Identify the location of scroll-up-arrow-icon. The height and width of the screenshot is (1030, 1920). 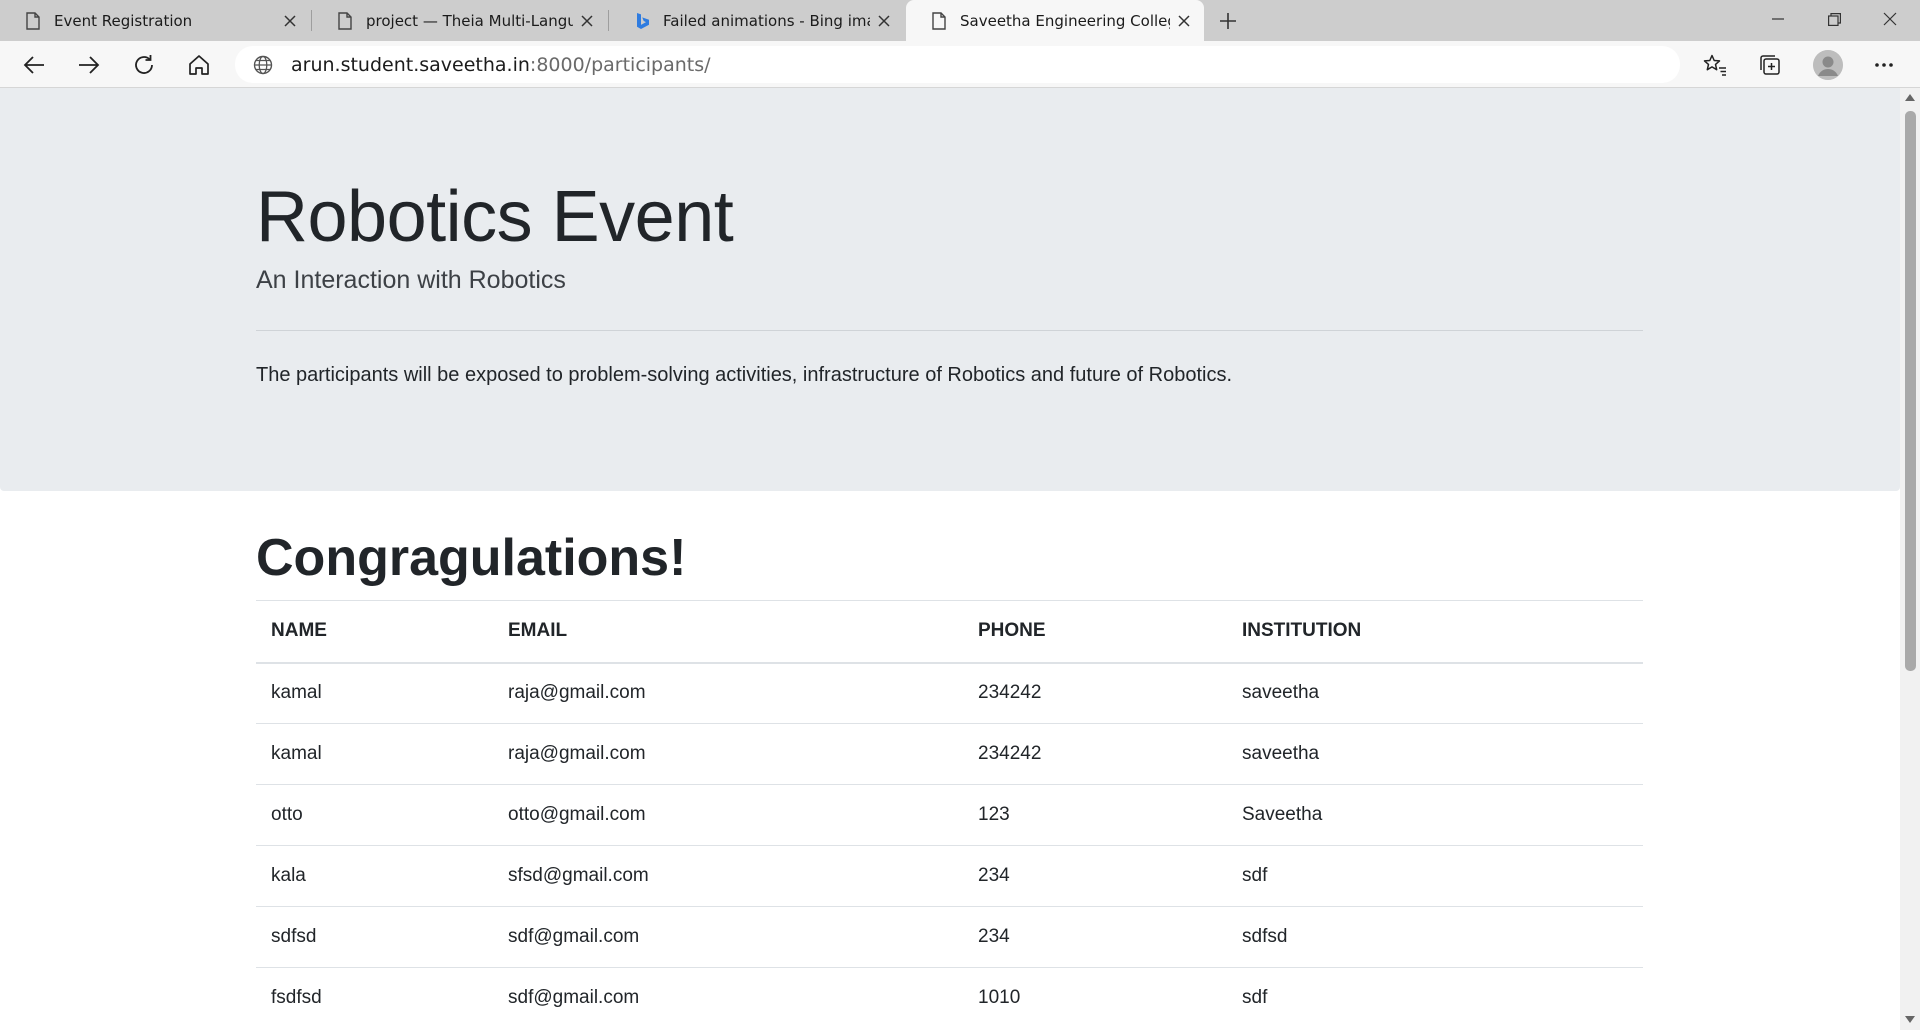
(1910, 97).